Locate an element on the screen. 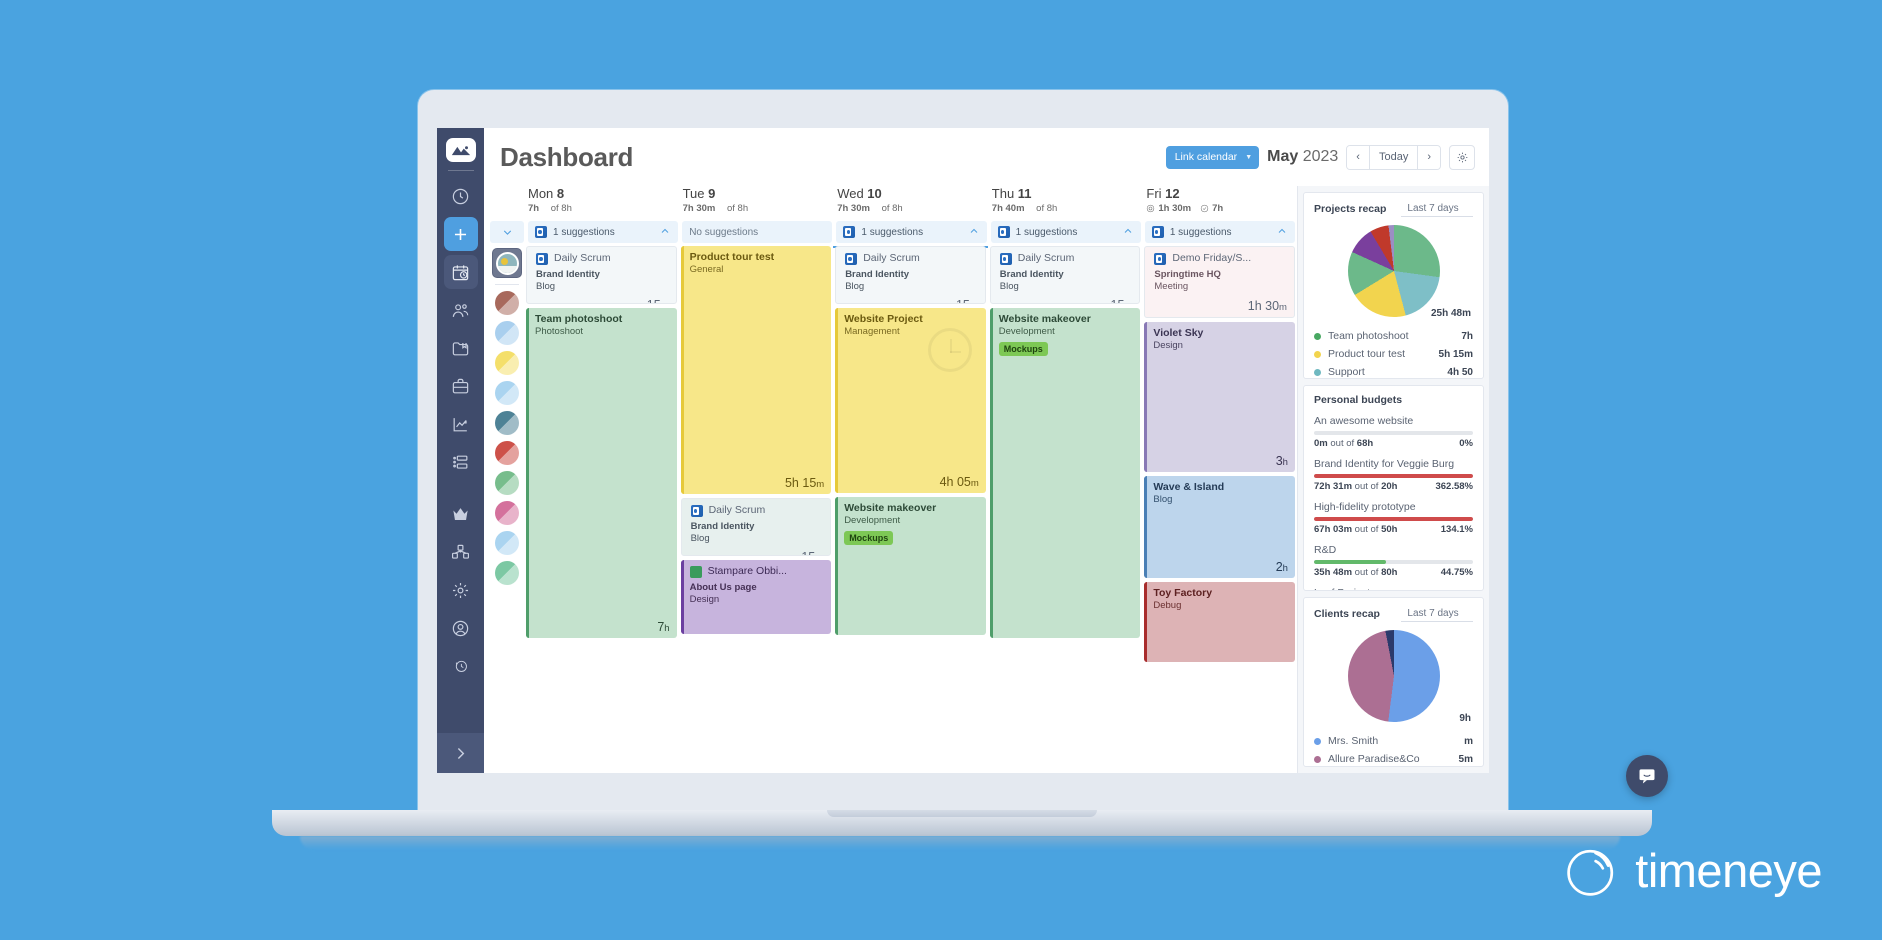 This screenshot has height=940, width=1882. chat-bubble-icon is located at coordinates (1647, 776).